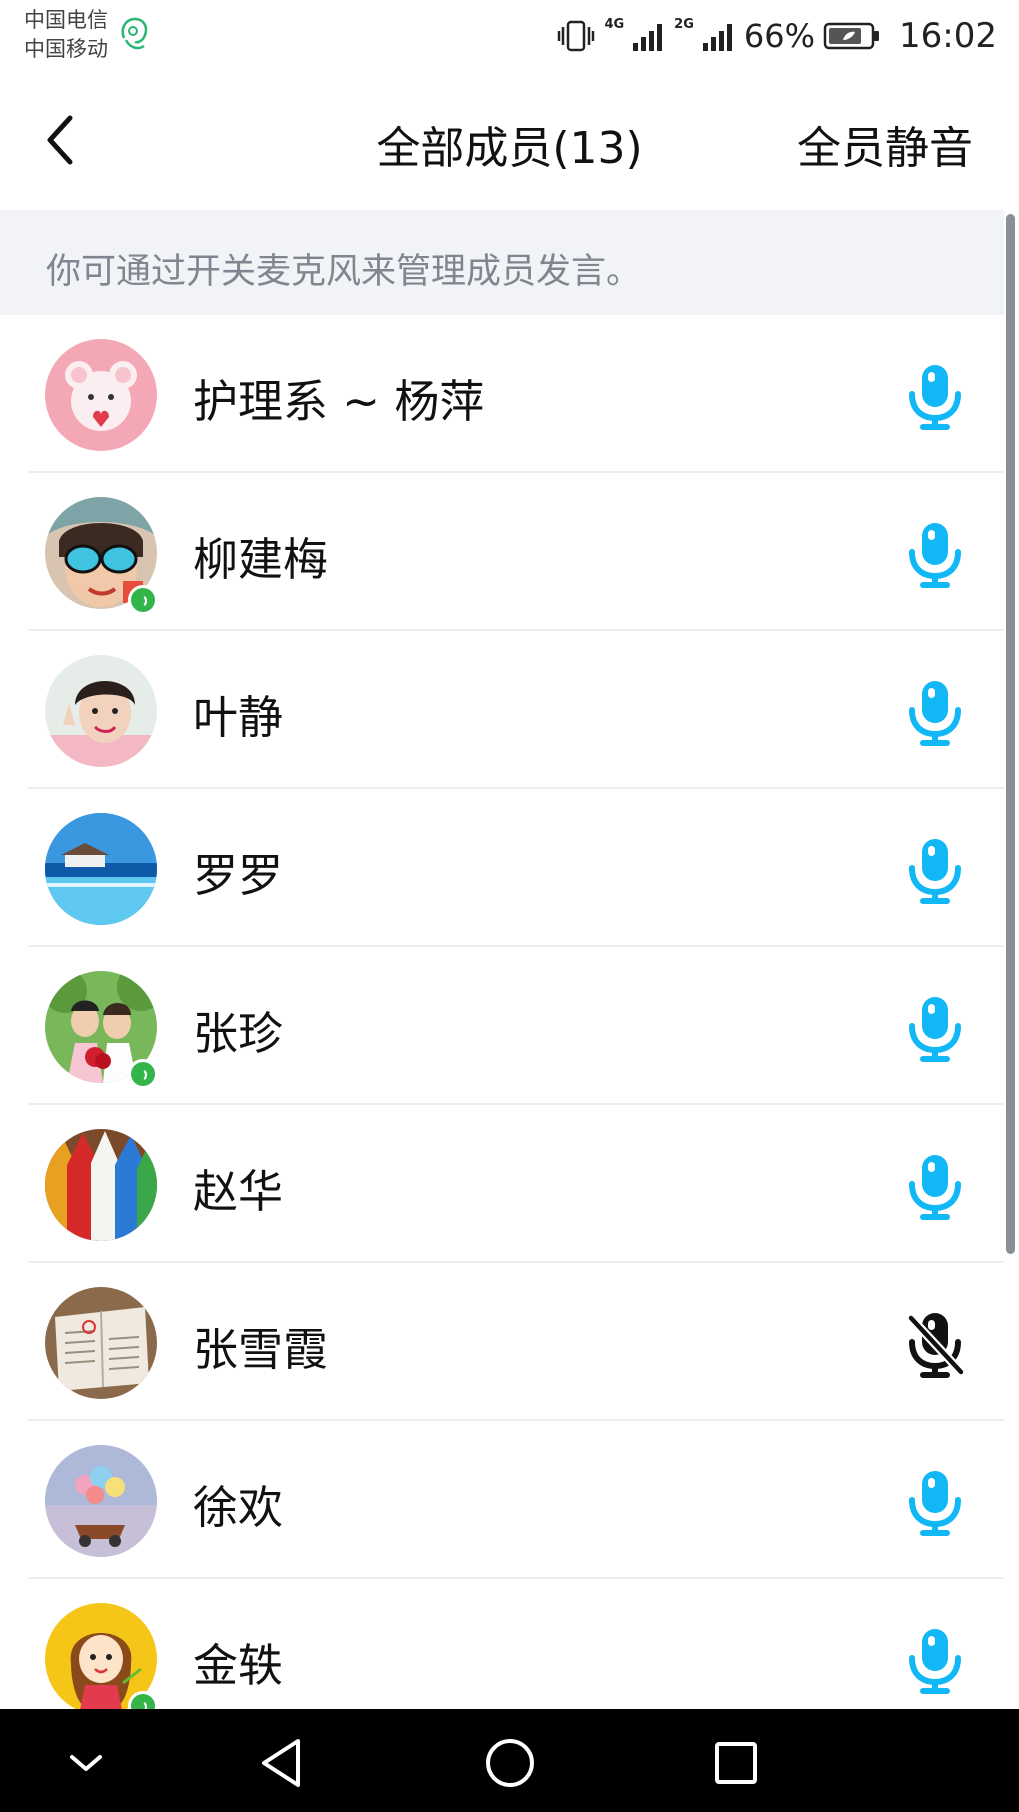  I want to click on status-bar: 中国电信 中国移动 4G 2G 66% 16:02, so click(509, 35).